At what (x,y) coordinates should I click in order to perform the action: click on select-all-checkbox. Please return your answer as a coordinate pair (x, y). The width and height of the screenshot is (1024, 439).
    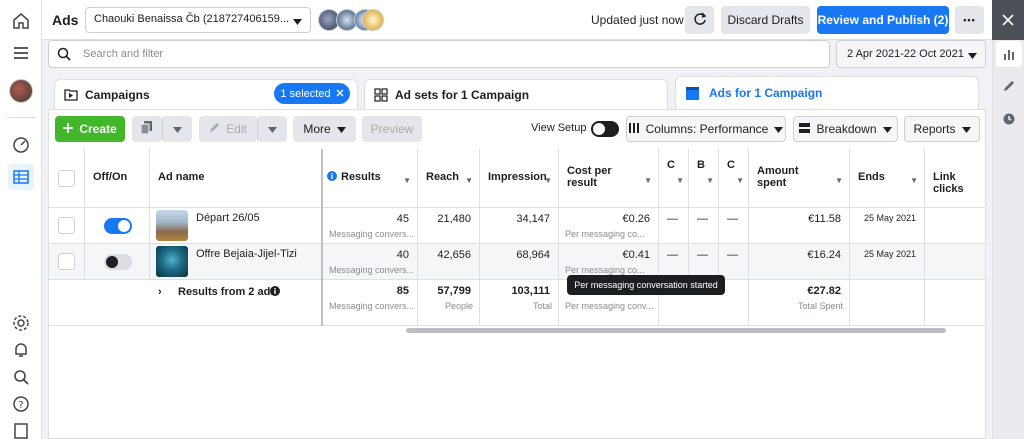
    Looking at the image, I should click on (66, 178).